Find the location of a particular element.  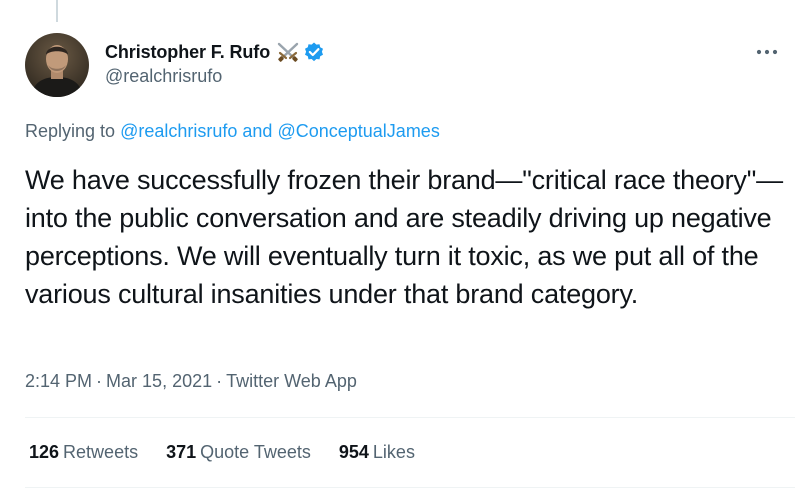

thread-connector-line is located at coordinates (57, 11).